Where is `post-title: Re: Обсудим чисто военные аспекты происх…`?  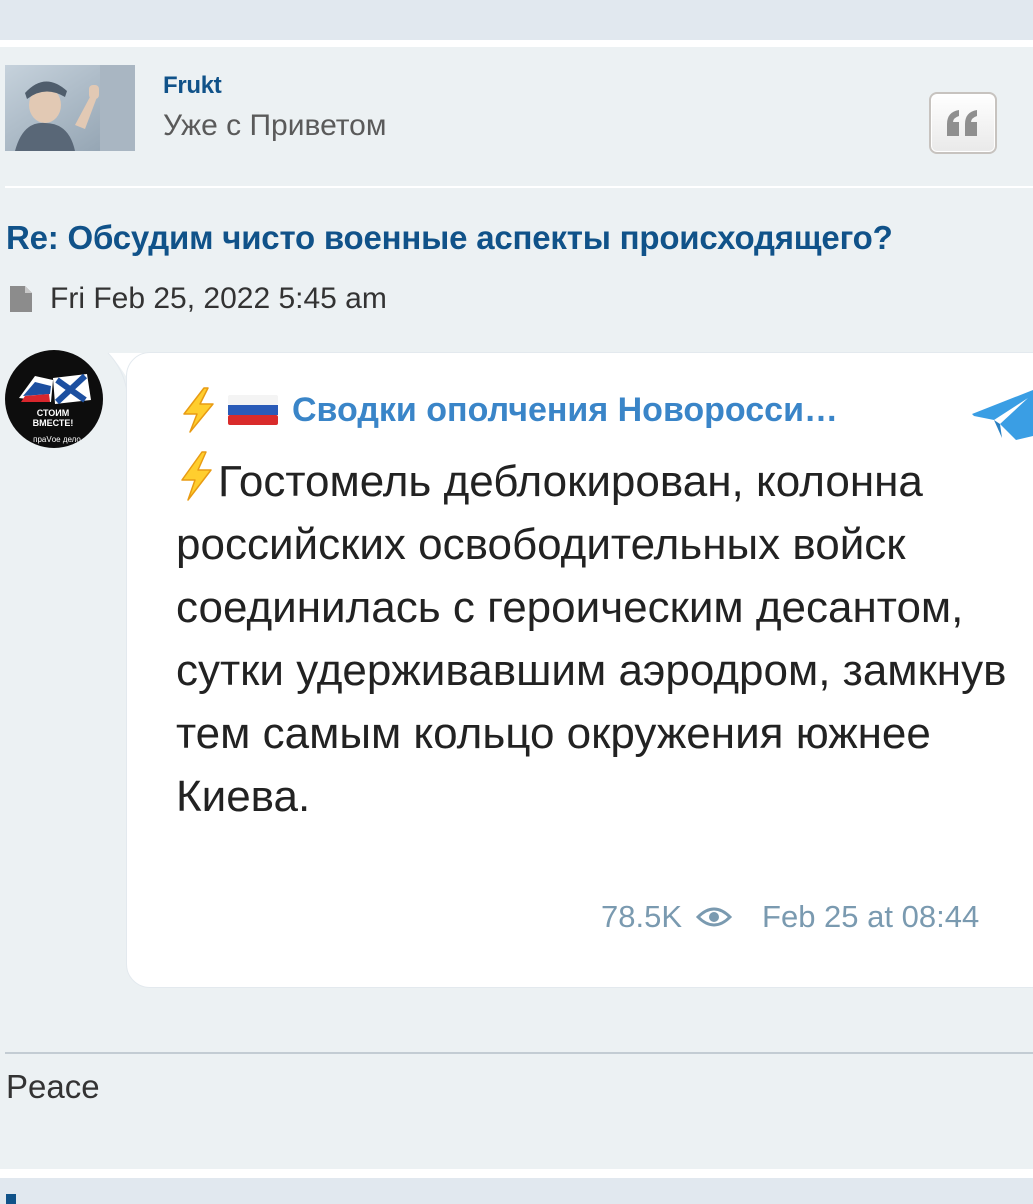 post-title: Re: Обсудим чисто военные аспекты происх… is located at coordinates (449, 238).